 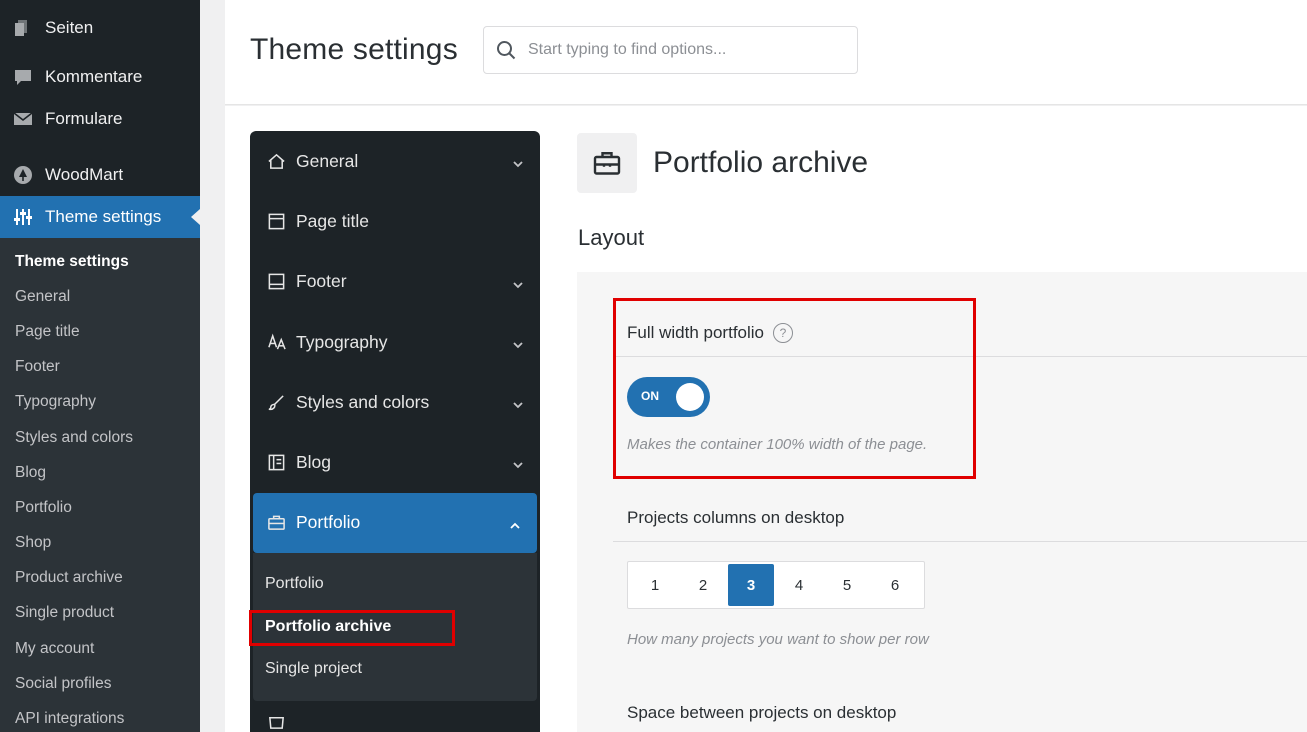 I want to click on nav-item-portfolio: Portfolio, so click(x=395, y=523).